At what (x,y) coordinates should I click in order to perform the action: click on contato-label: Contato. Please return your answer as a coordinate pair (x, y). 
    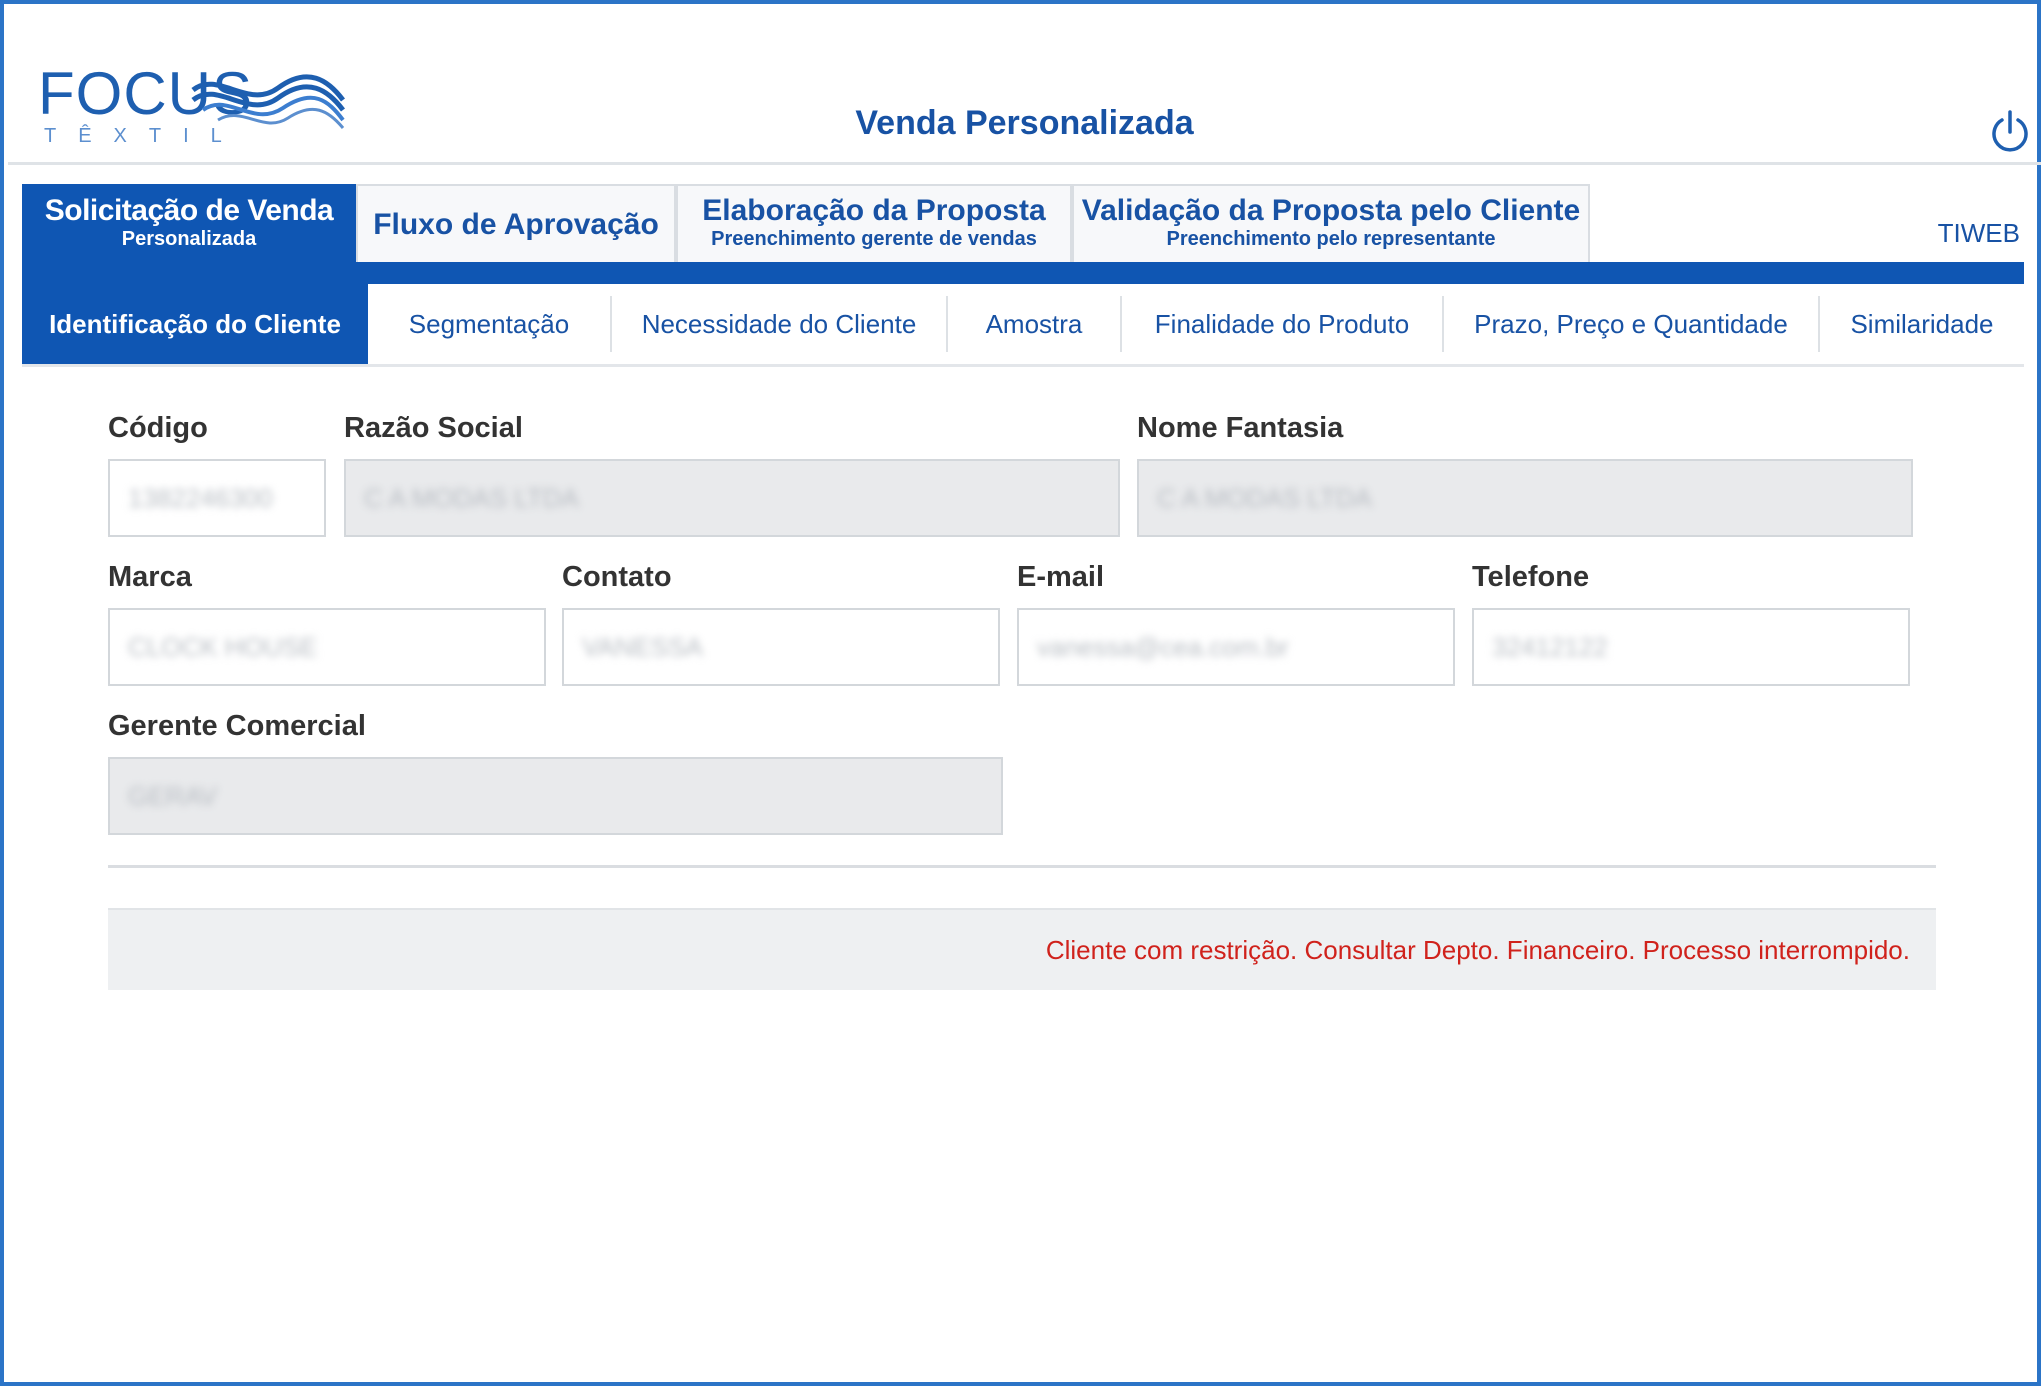
    Looking at the image, I should click on (617, 577).